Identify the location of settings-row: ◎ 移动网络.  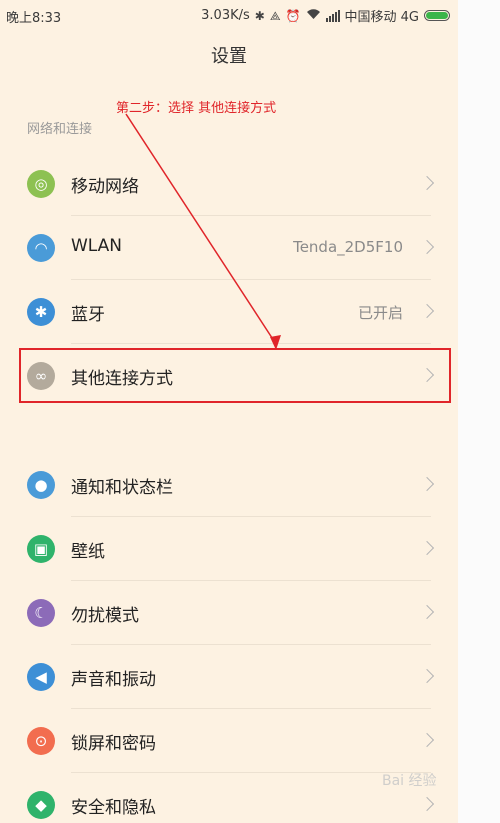
(229, 184).